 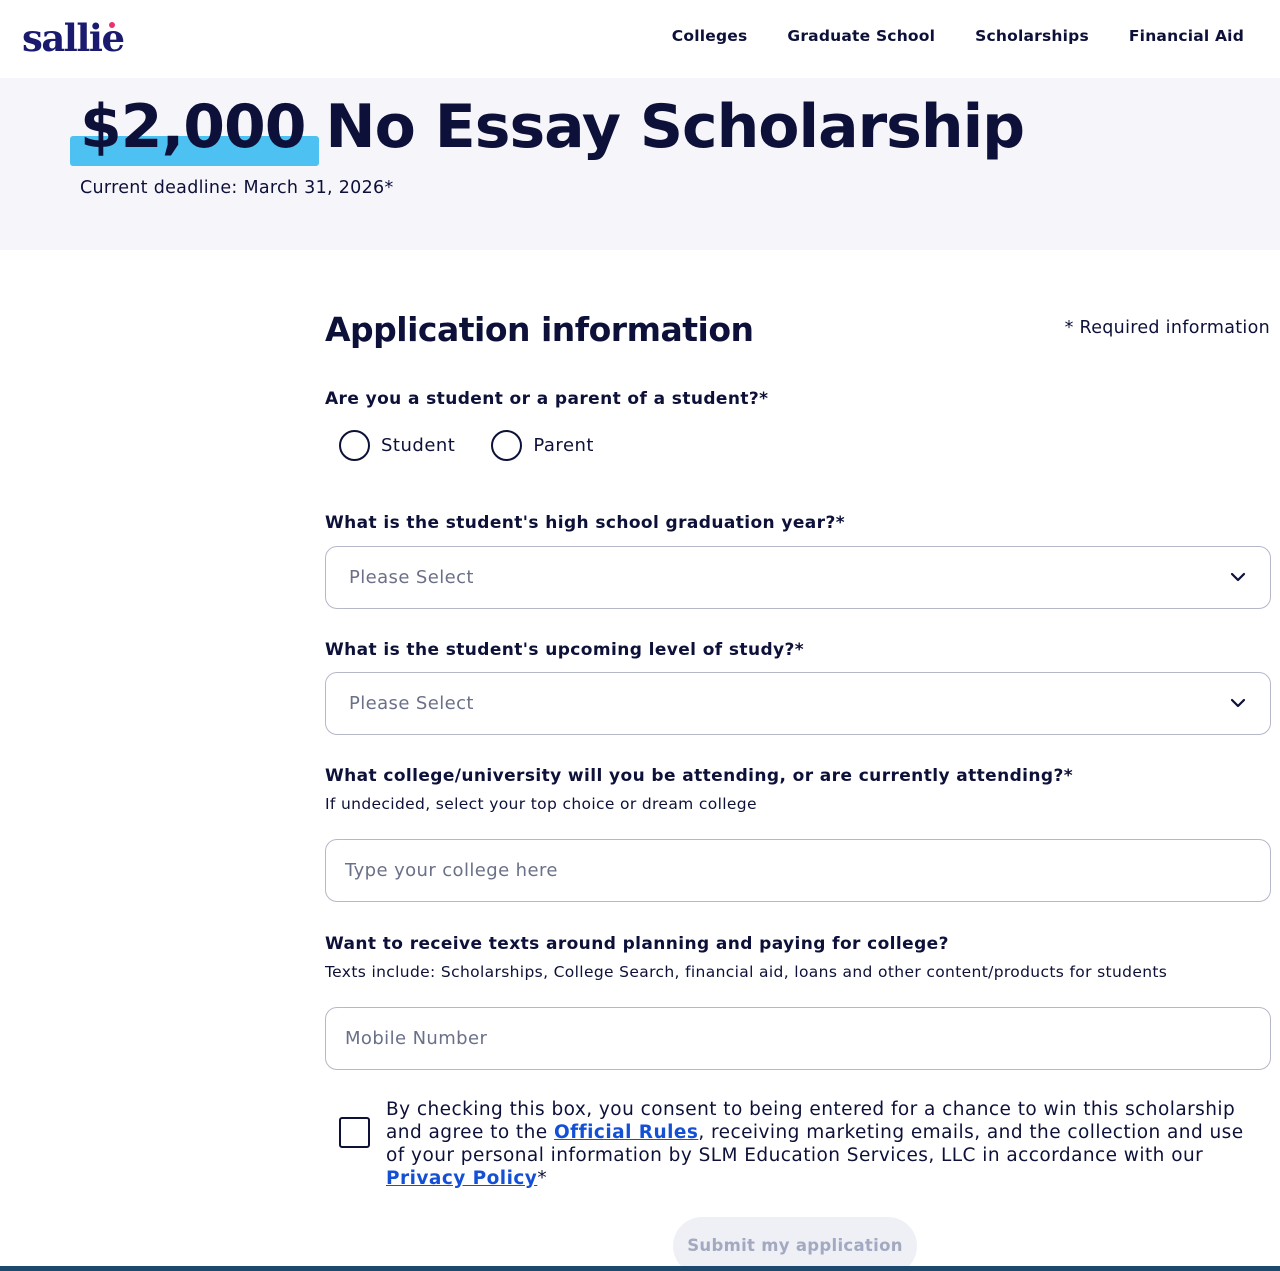 What do you see at coordinates (861, 36) in the screenshot?
I see `nav-graduate-school: Graduate School` at bounding box center [861, 36].